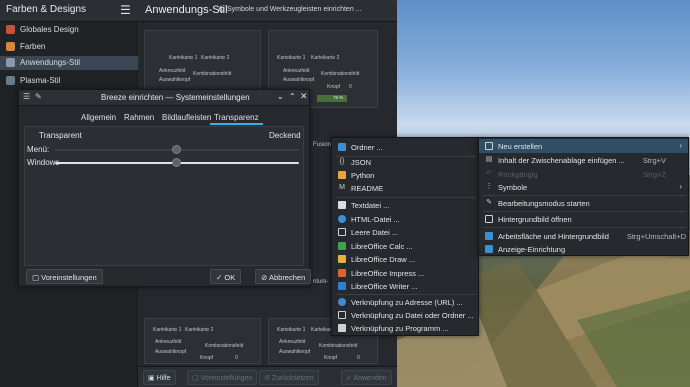 This screenshot has width=690, height=387. Describe the element at coordinates (583, 219) in the screenshot. I see `menu-item-hintergrundbild: Hintergrundbild öffnen` at that location.